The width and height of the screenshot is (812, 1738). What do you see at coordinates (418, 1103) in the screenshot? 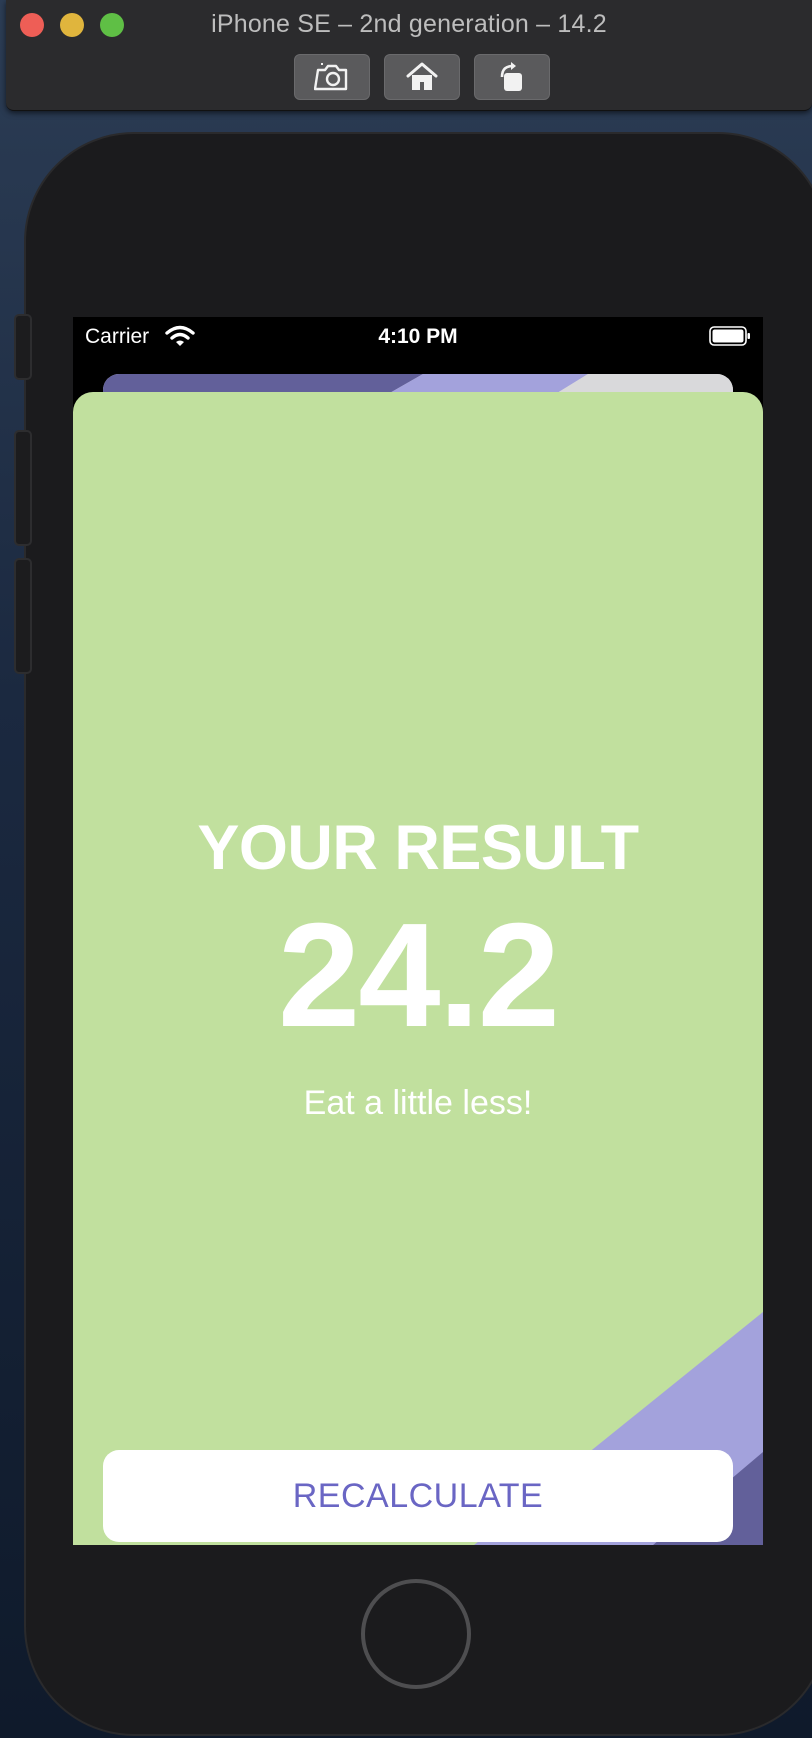
I see `advice-text: Eat a little less!` at bounding box center [418, 1103].